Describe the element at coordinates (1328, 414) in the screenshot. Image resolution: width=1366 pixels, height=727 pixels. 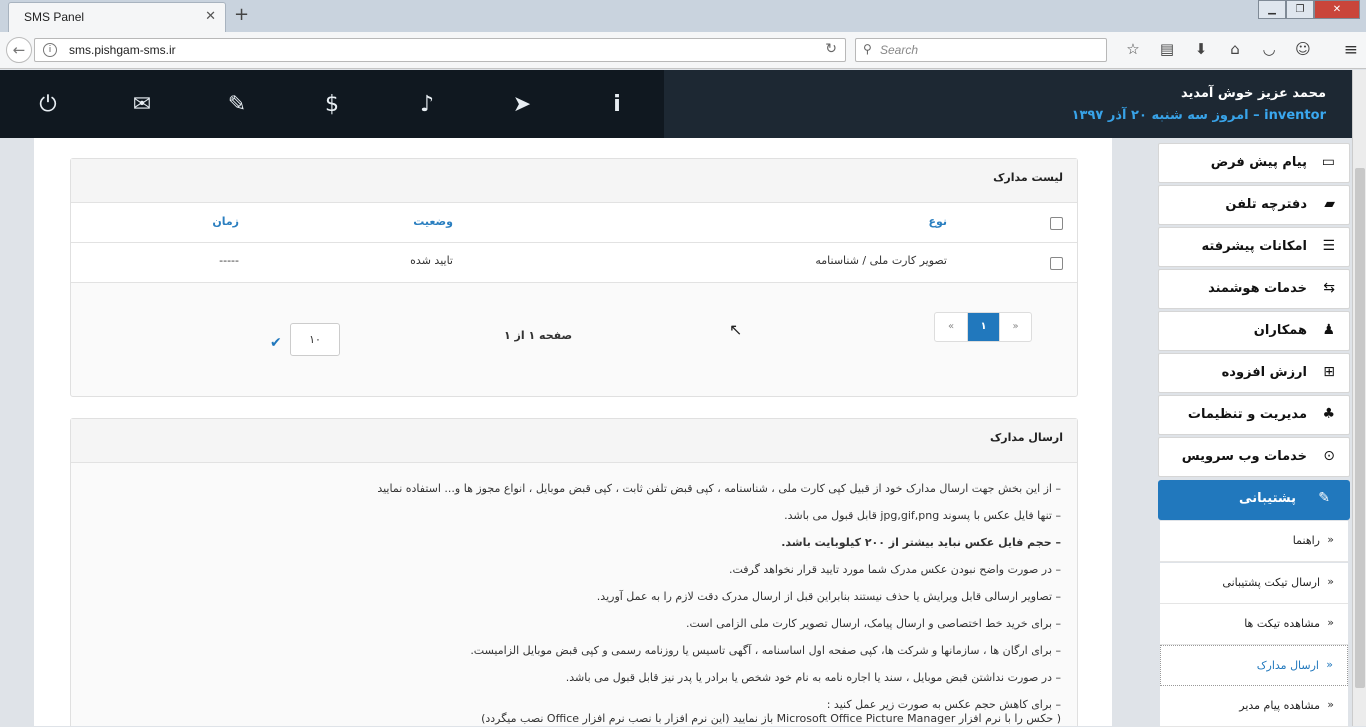
I see `users-icon: ♣` at that location.